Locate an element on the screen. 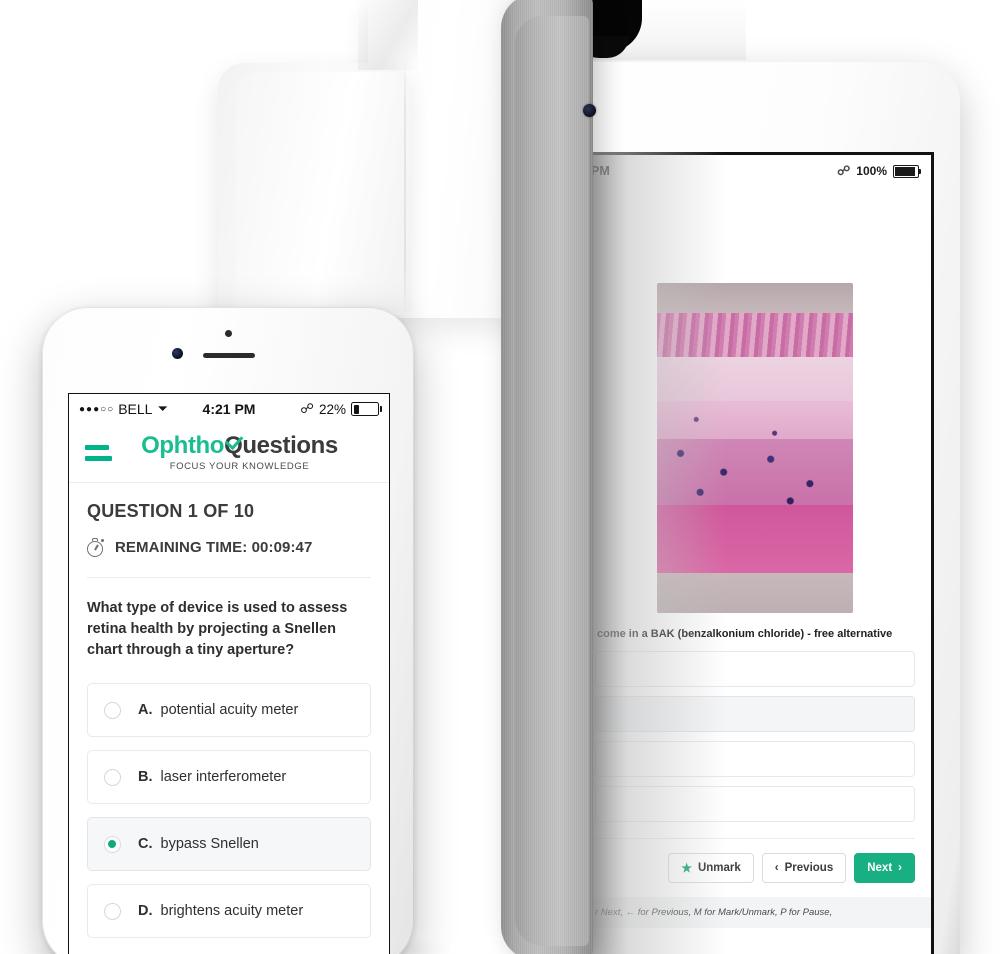 This screenshot has height=954, width=1007. wifi-icon: ⏷ is located at coordinates (162, 408).